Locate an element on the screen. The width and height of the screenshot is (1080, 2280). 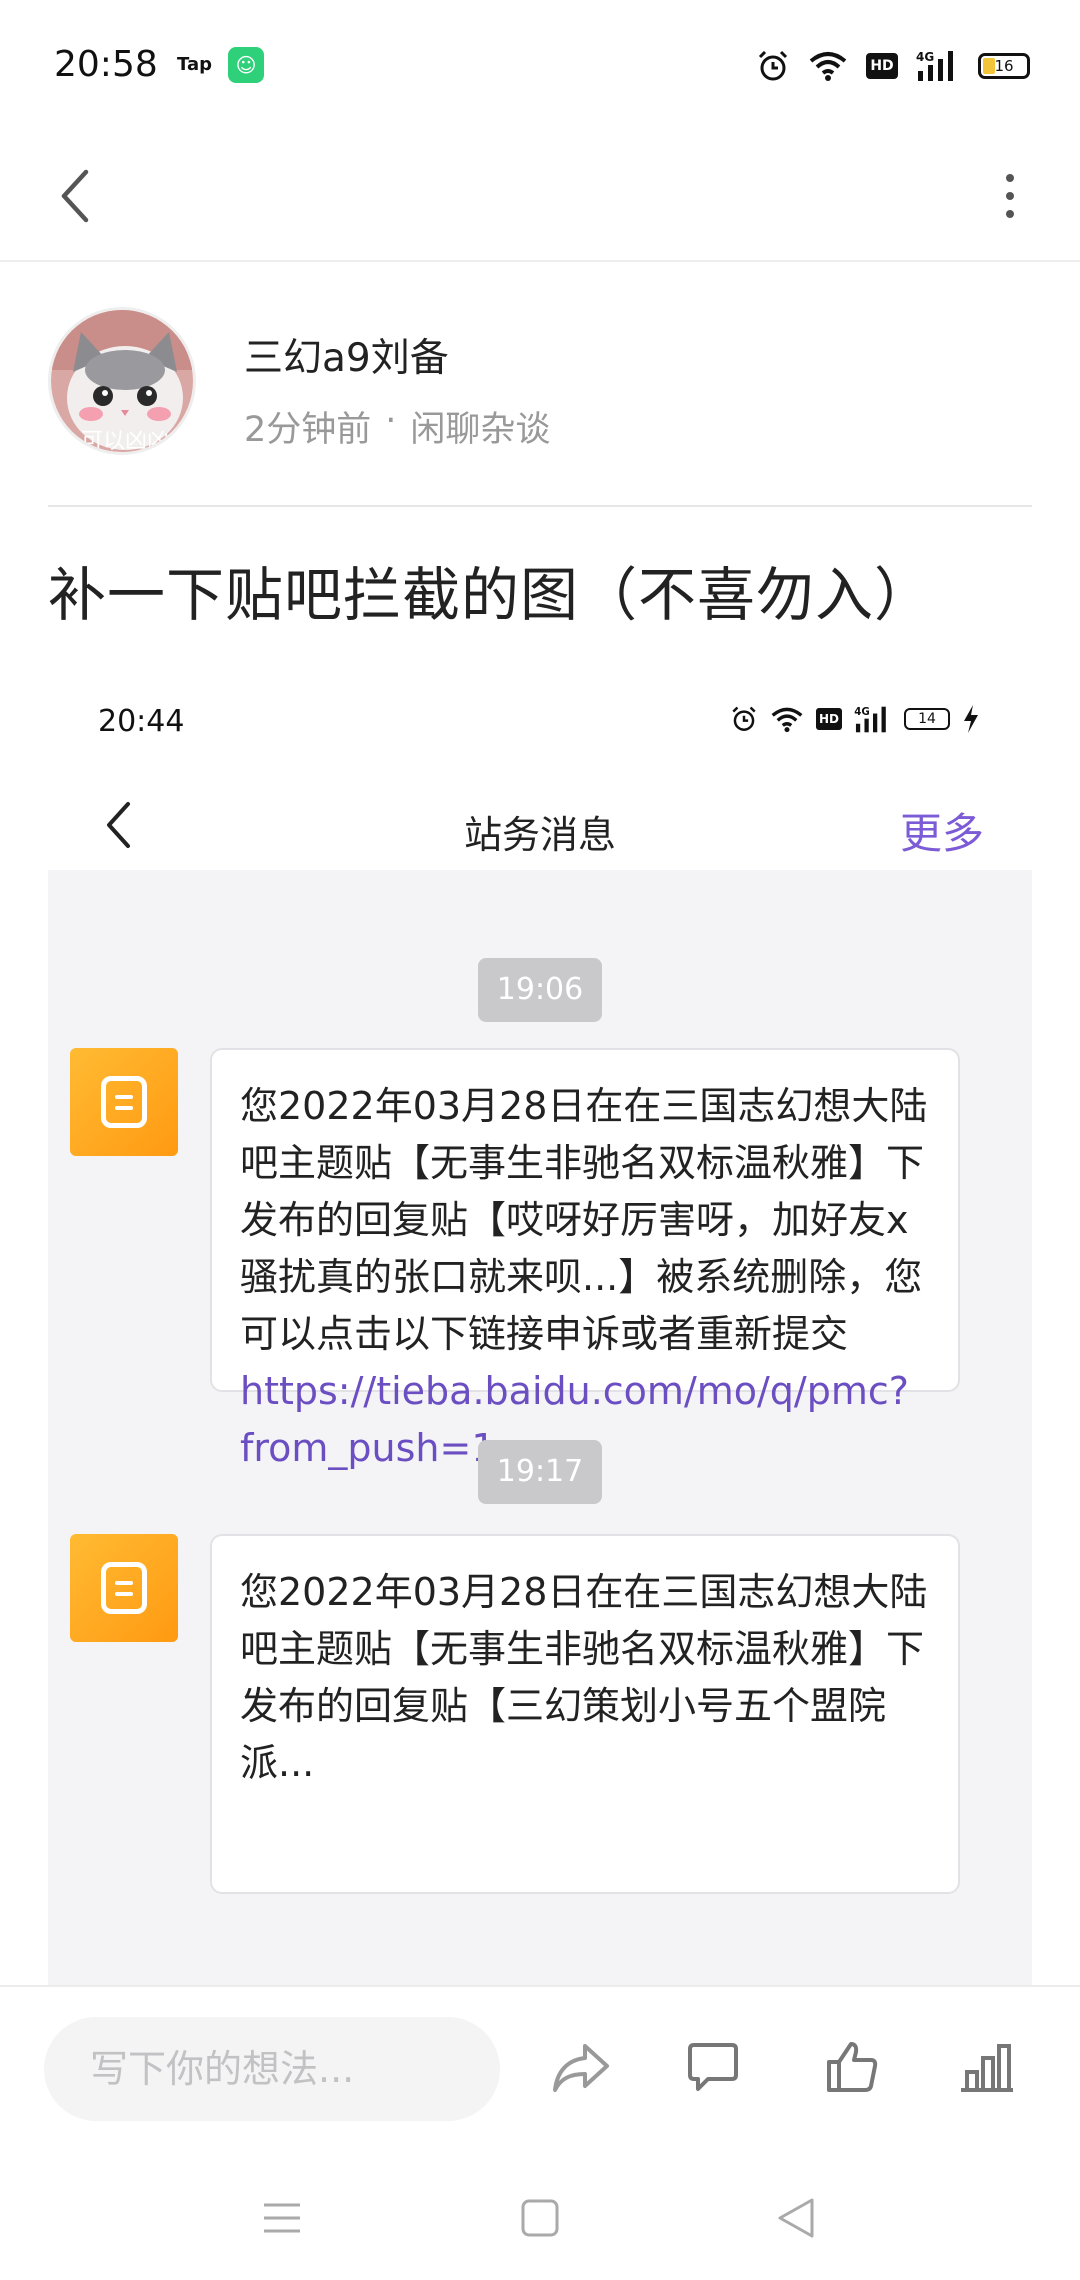
recent-apps-button is located at coordinates (282, 2218).